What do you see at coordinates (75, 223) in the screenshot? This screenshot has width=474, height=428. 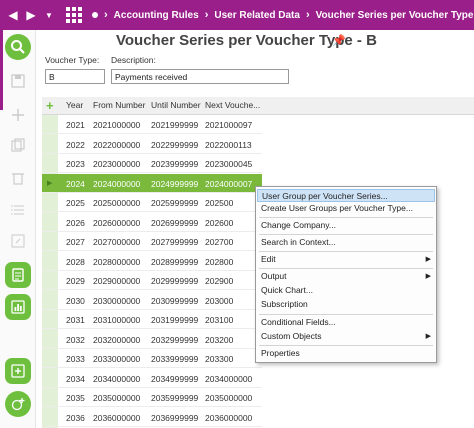 I see `cell-year: 2026` at bounding box center [75, 223].